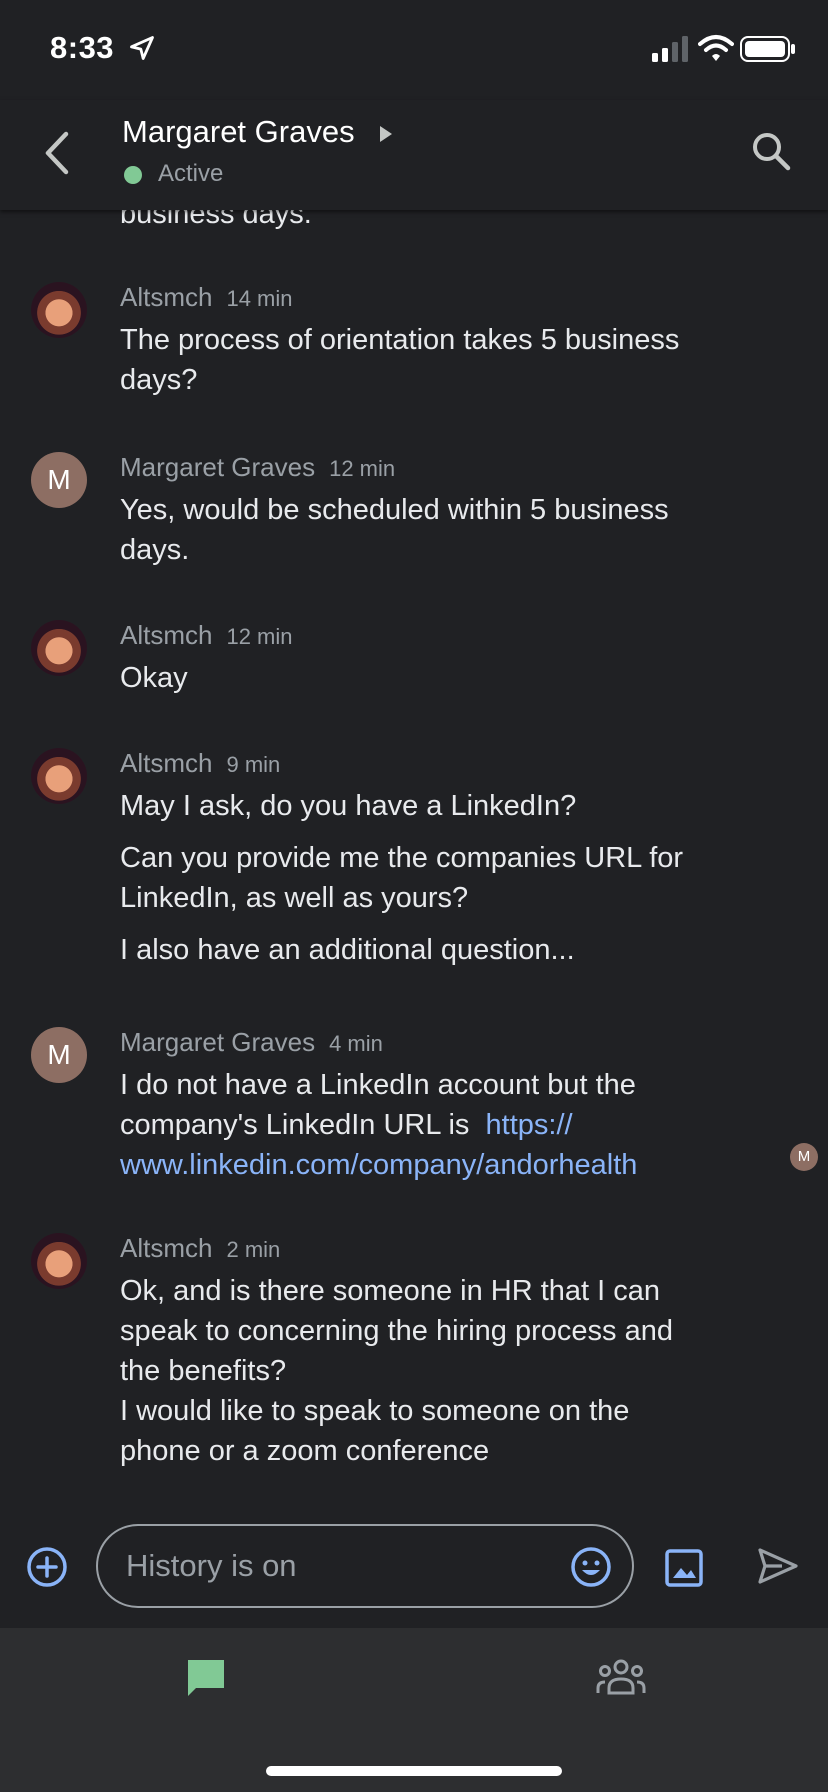 This screenshot has height=1792, width=828. What do you see at coordinates (253, 1249) in the screenshot?
I see `message-time: 2 min` at bounding box center [253, 1249].